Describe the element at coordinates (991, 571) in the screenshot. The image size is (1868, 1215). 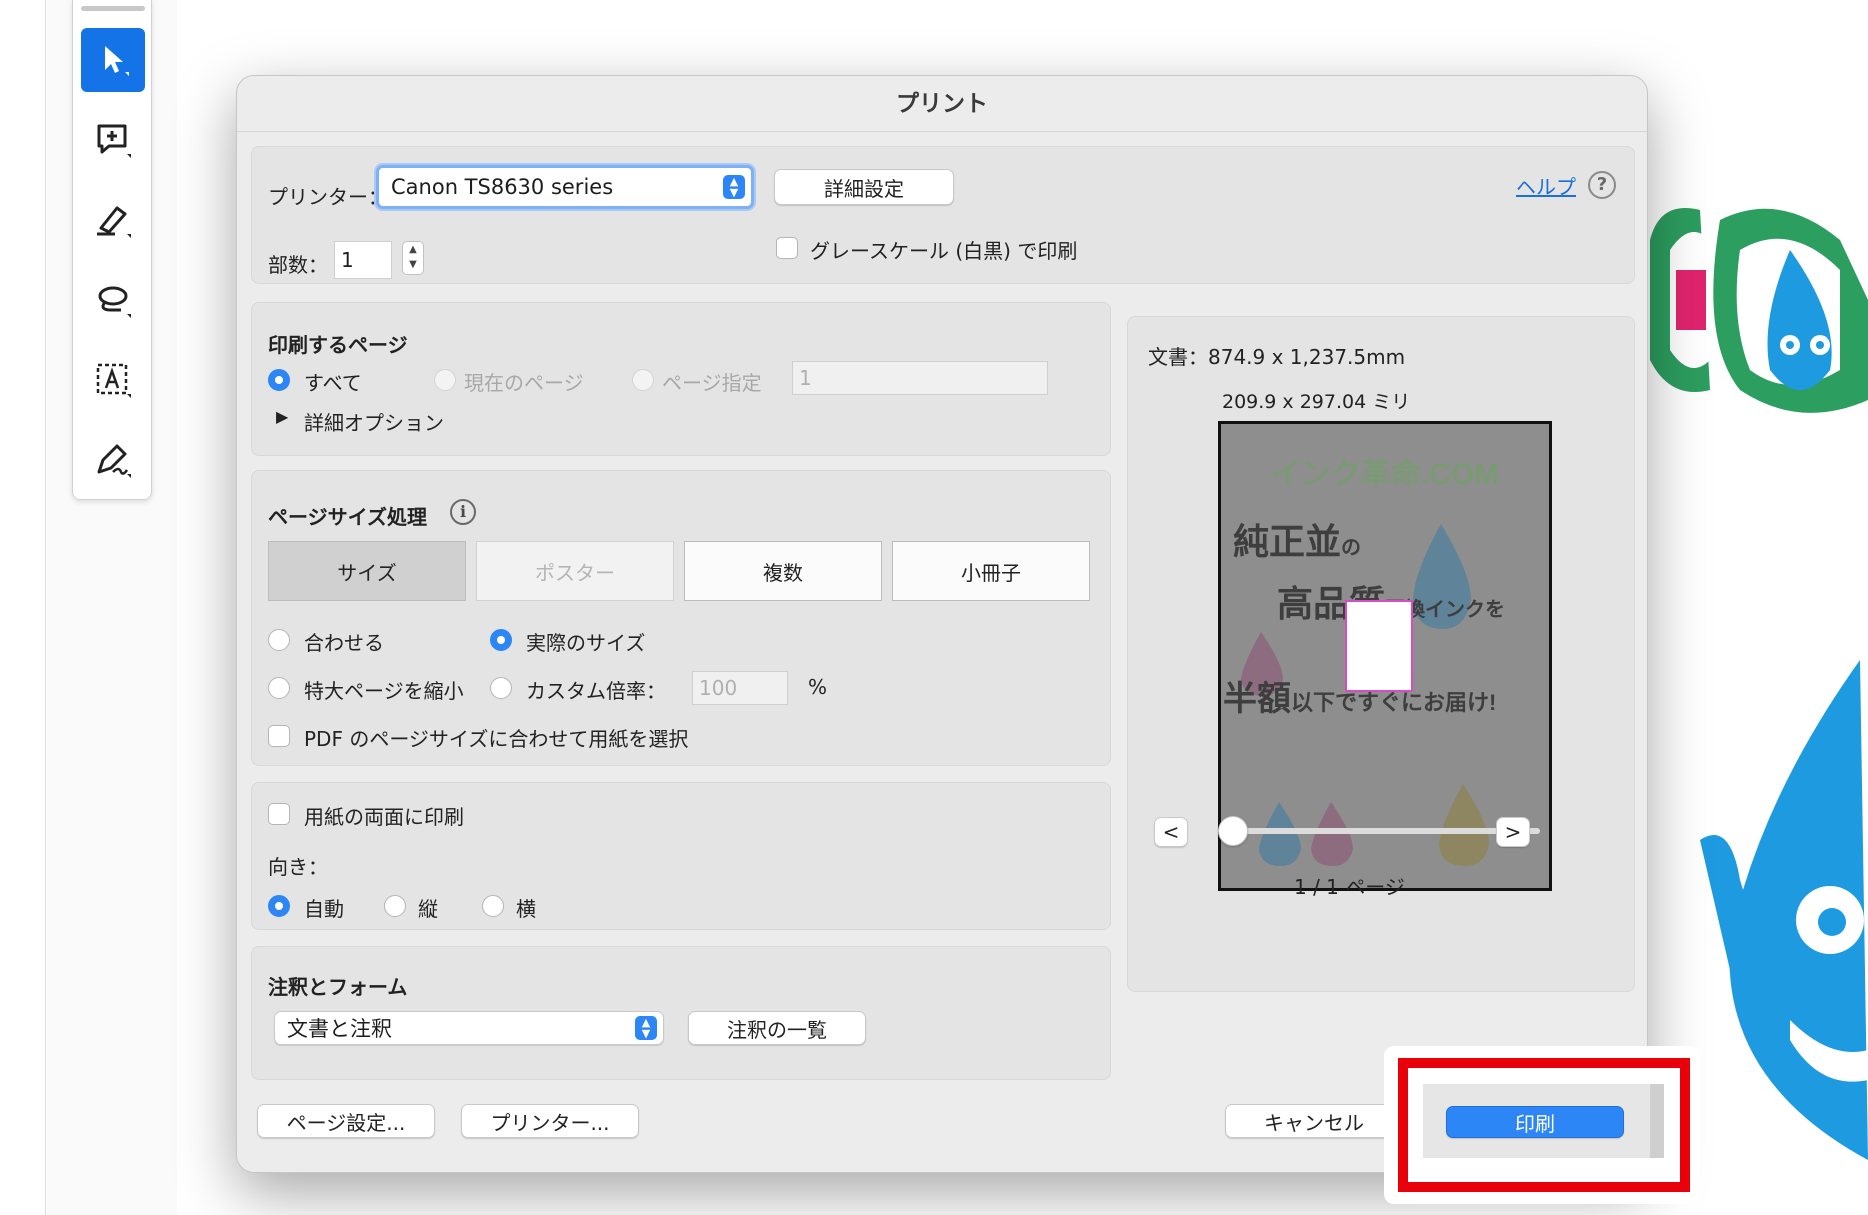
I see `tab-booklet: 小冊子` at that location.